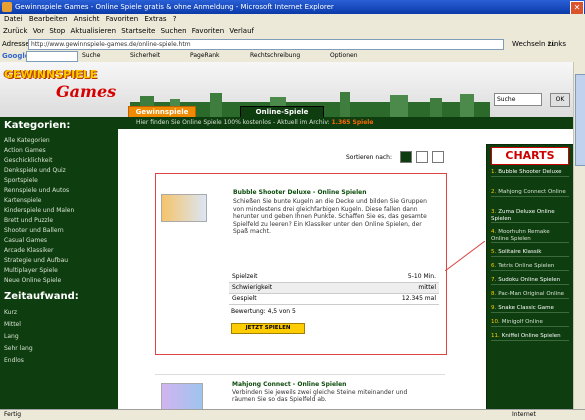 Image resolution: width=585 pixels, height=420 pixels. Describe the element at coordinates (28, 220) in the screenshot. I see `nav-item: Brett und Puzzle` at that location.